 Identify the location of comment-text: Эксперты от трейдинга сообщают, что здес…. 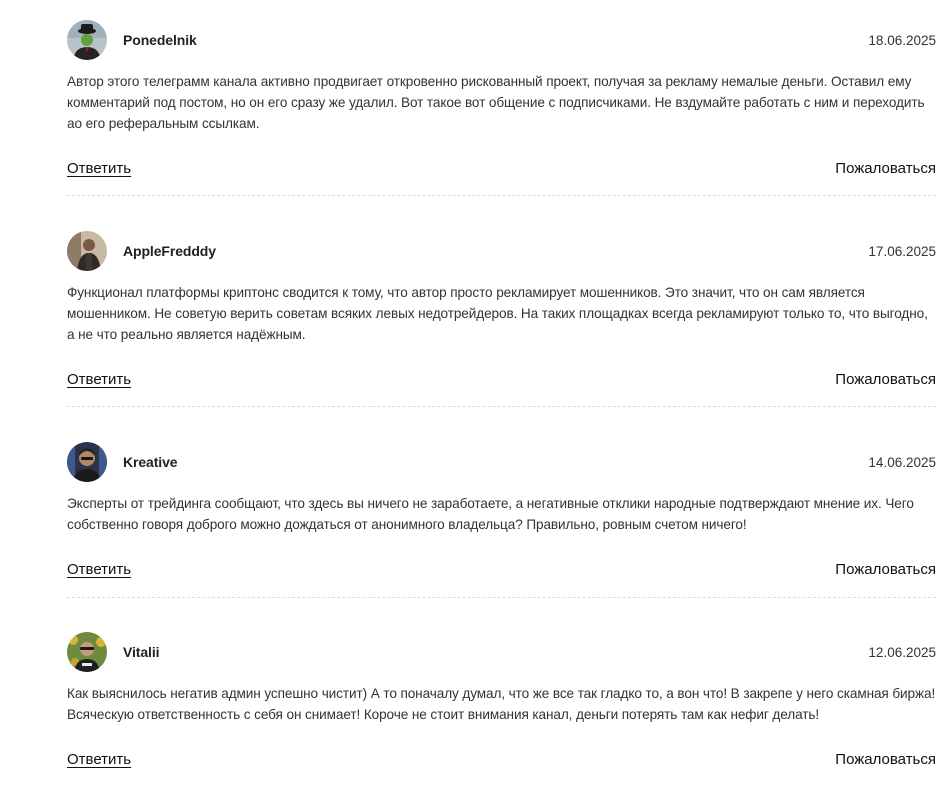
(490, 514).